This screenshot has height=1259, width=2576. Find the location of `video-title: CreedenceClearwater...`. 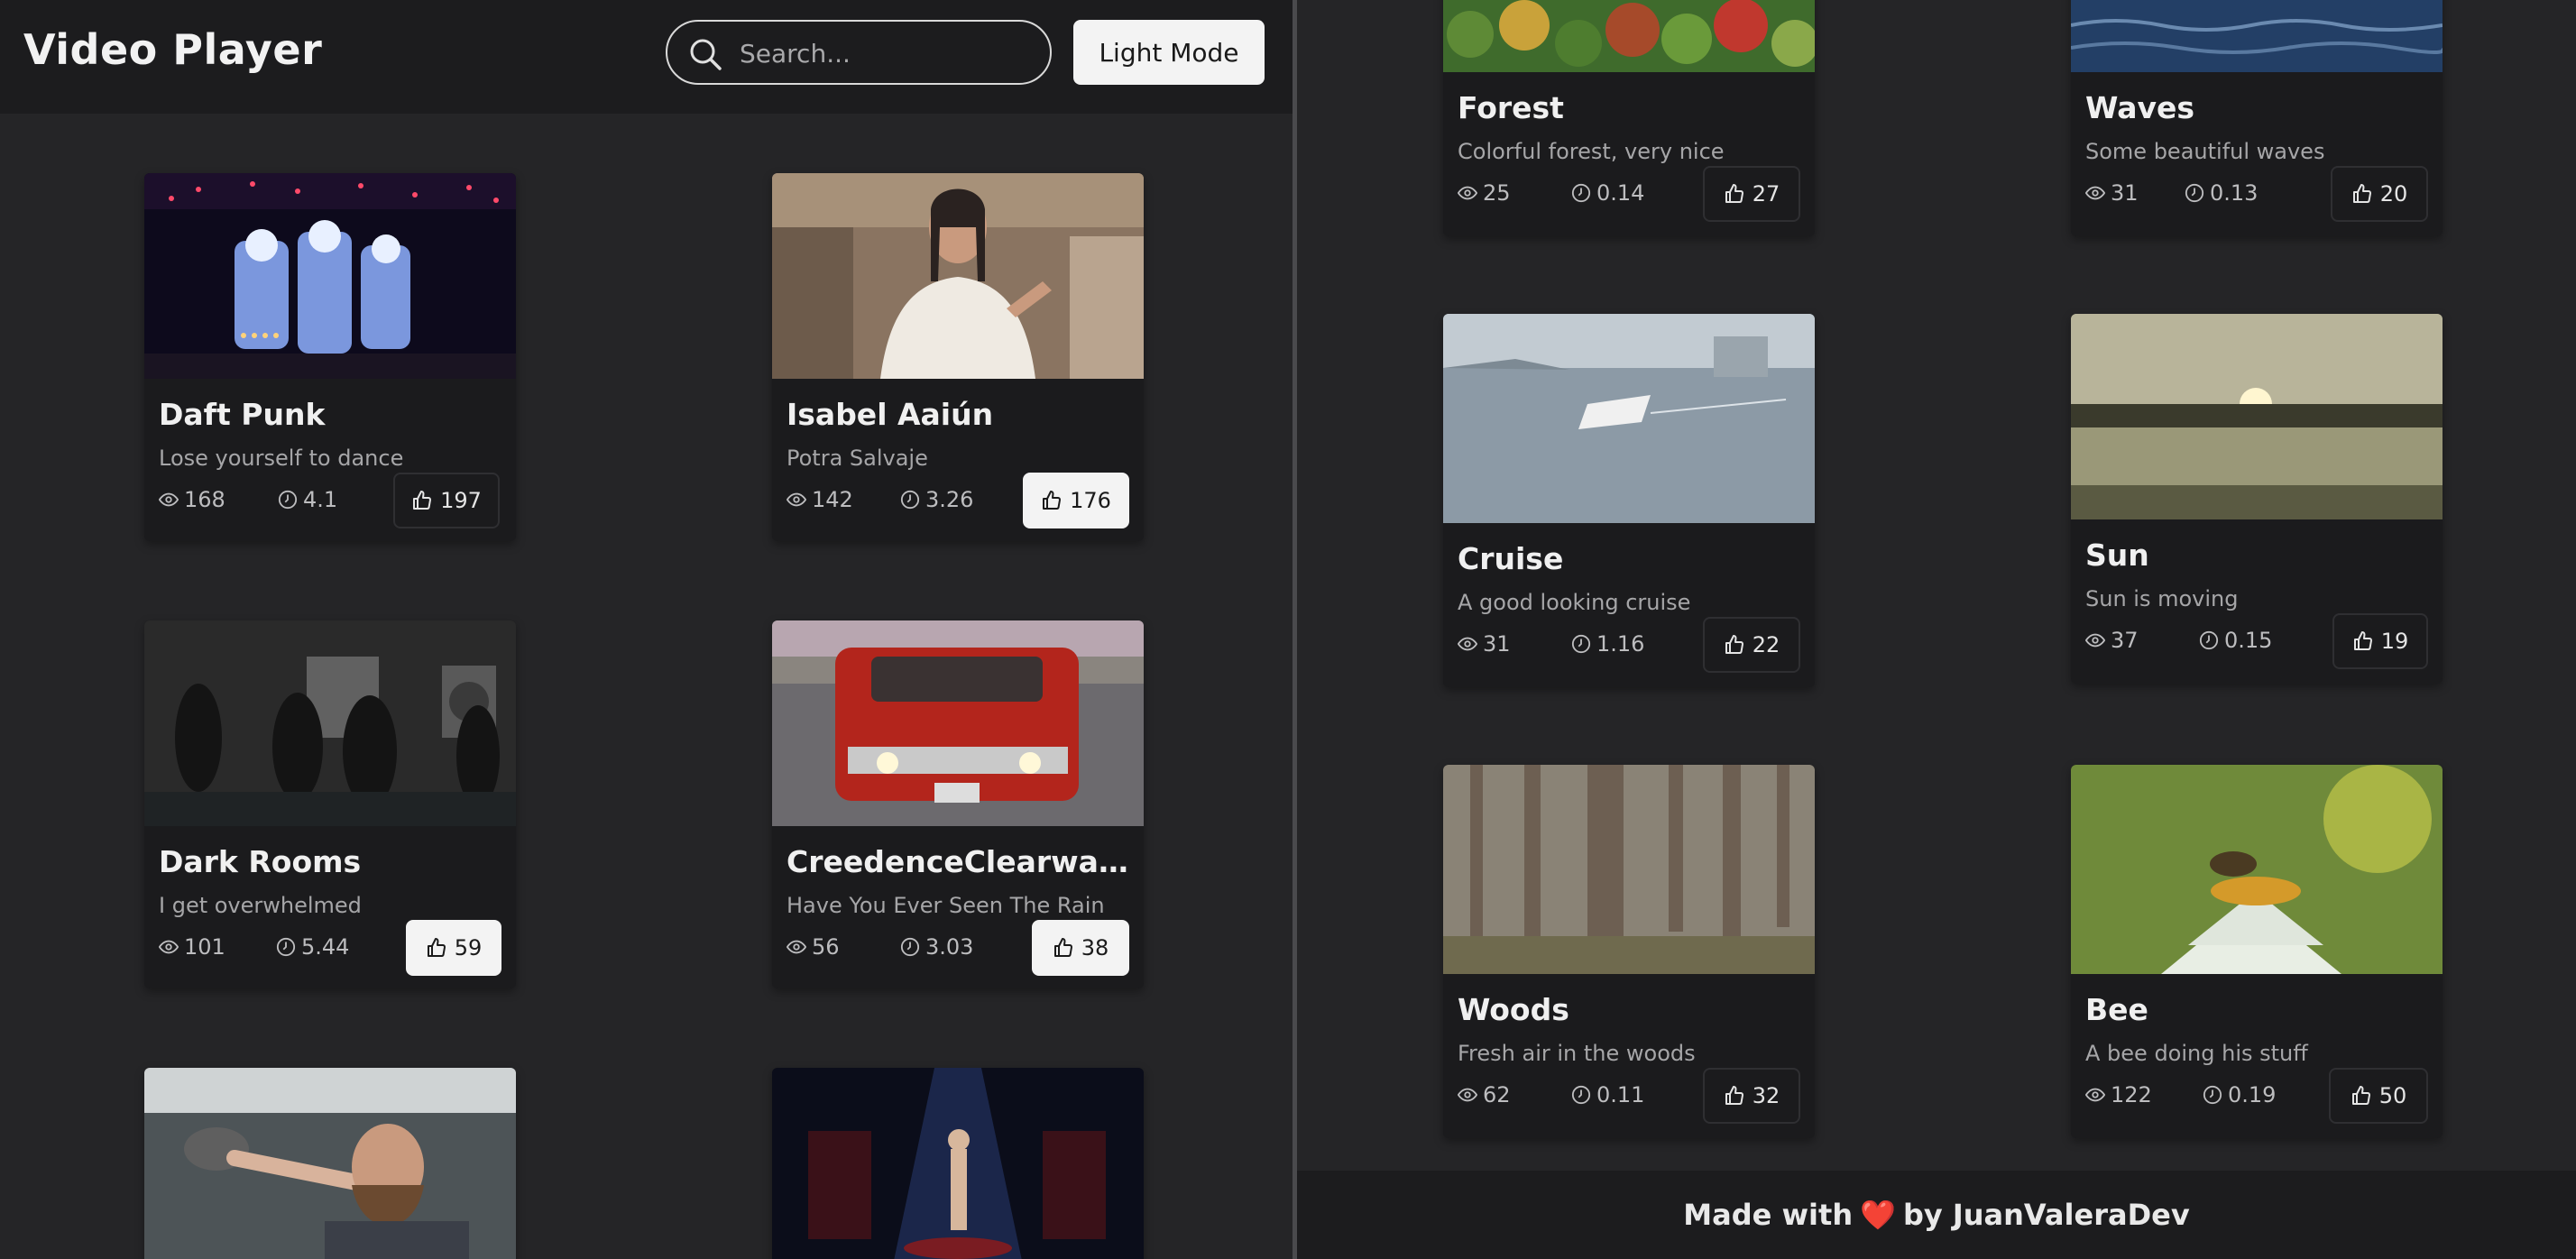

video-title: CreedenceClearwater... is located at coordinates (960, 861).